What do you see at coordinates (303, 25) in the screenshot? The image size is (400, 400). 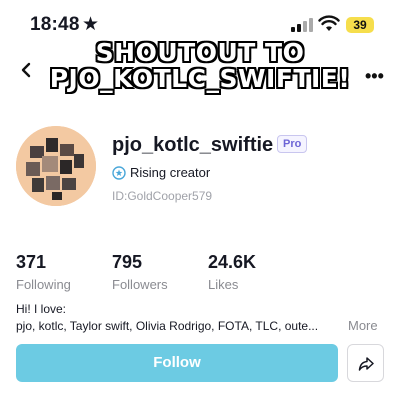 I see `signal-icon` at bounding box center [303, 25].